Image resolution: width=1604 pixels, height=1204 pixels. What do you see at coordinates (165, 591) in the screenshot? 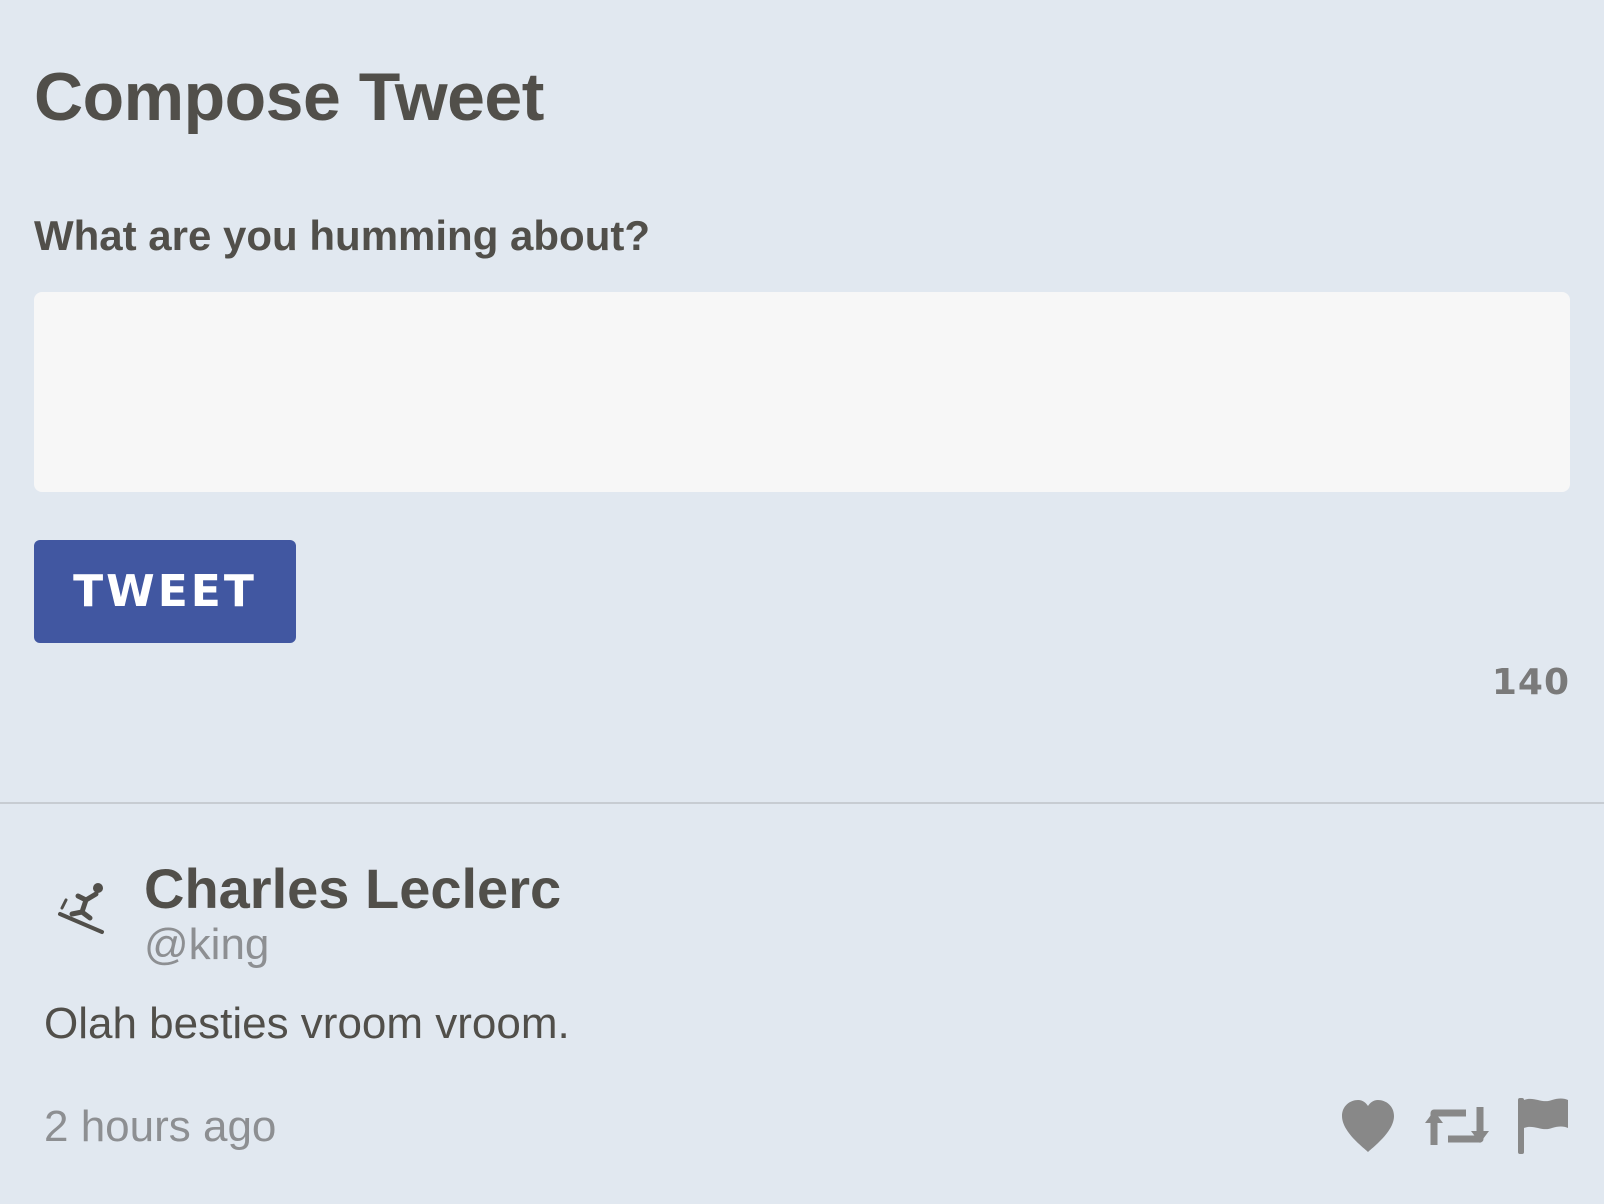
I see `tweet-button: TWEET` at bounding box center [165, 591].